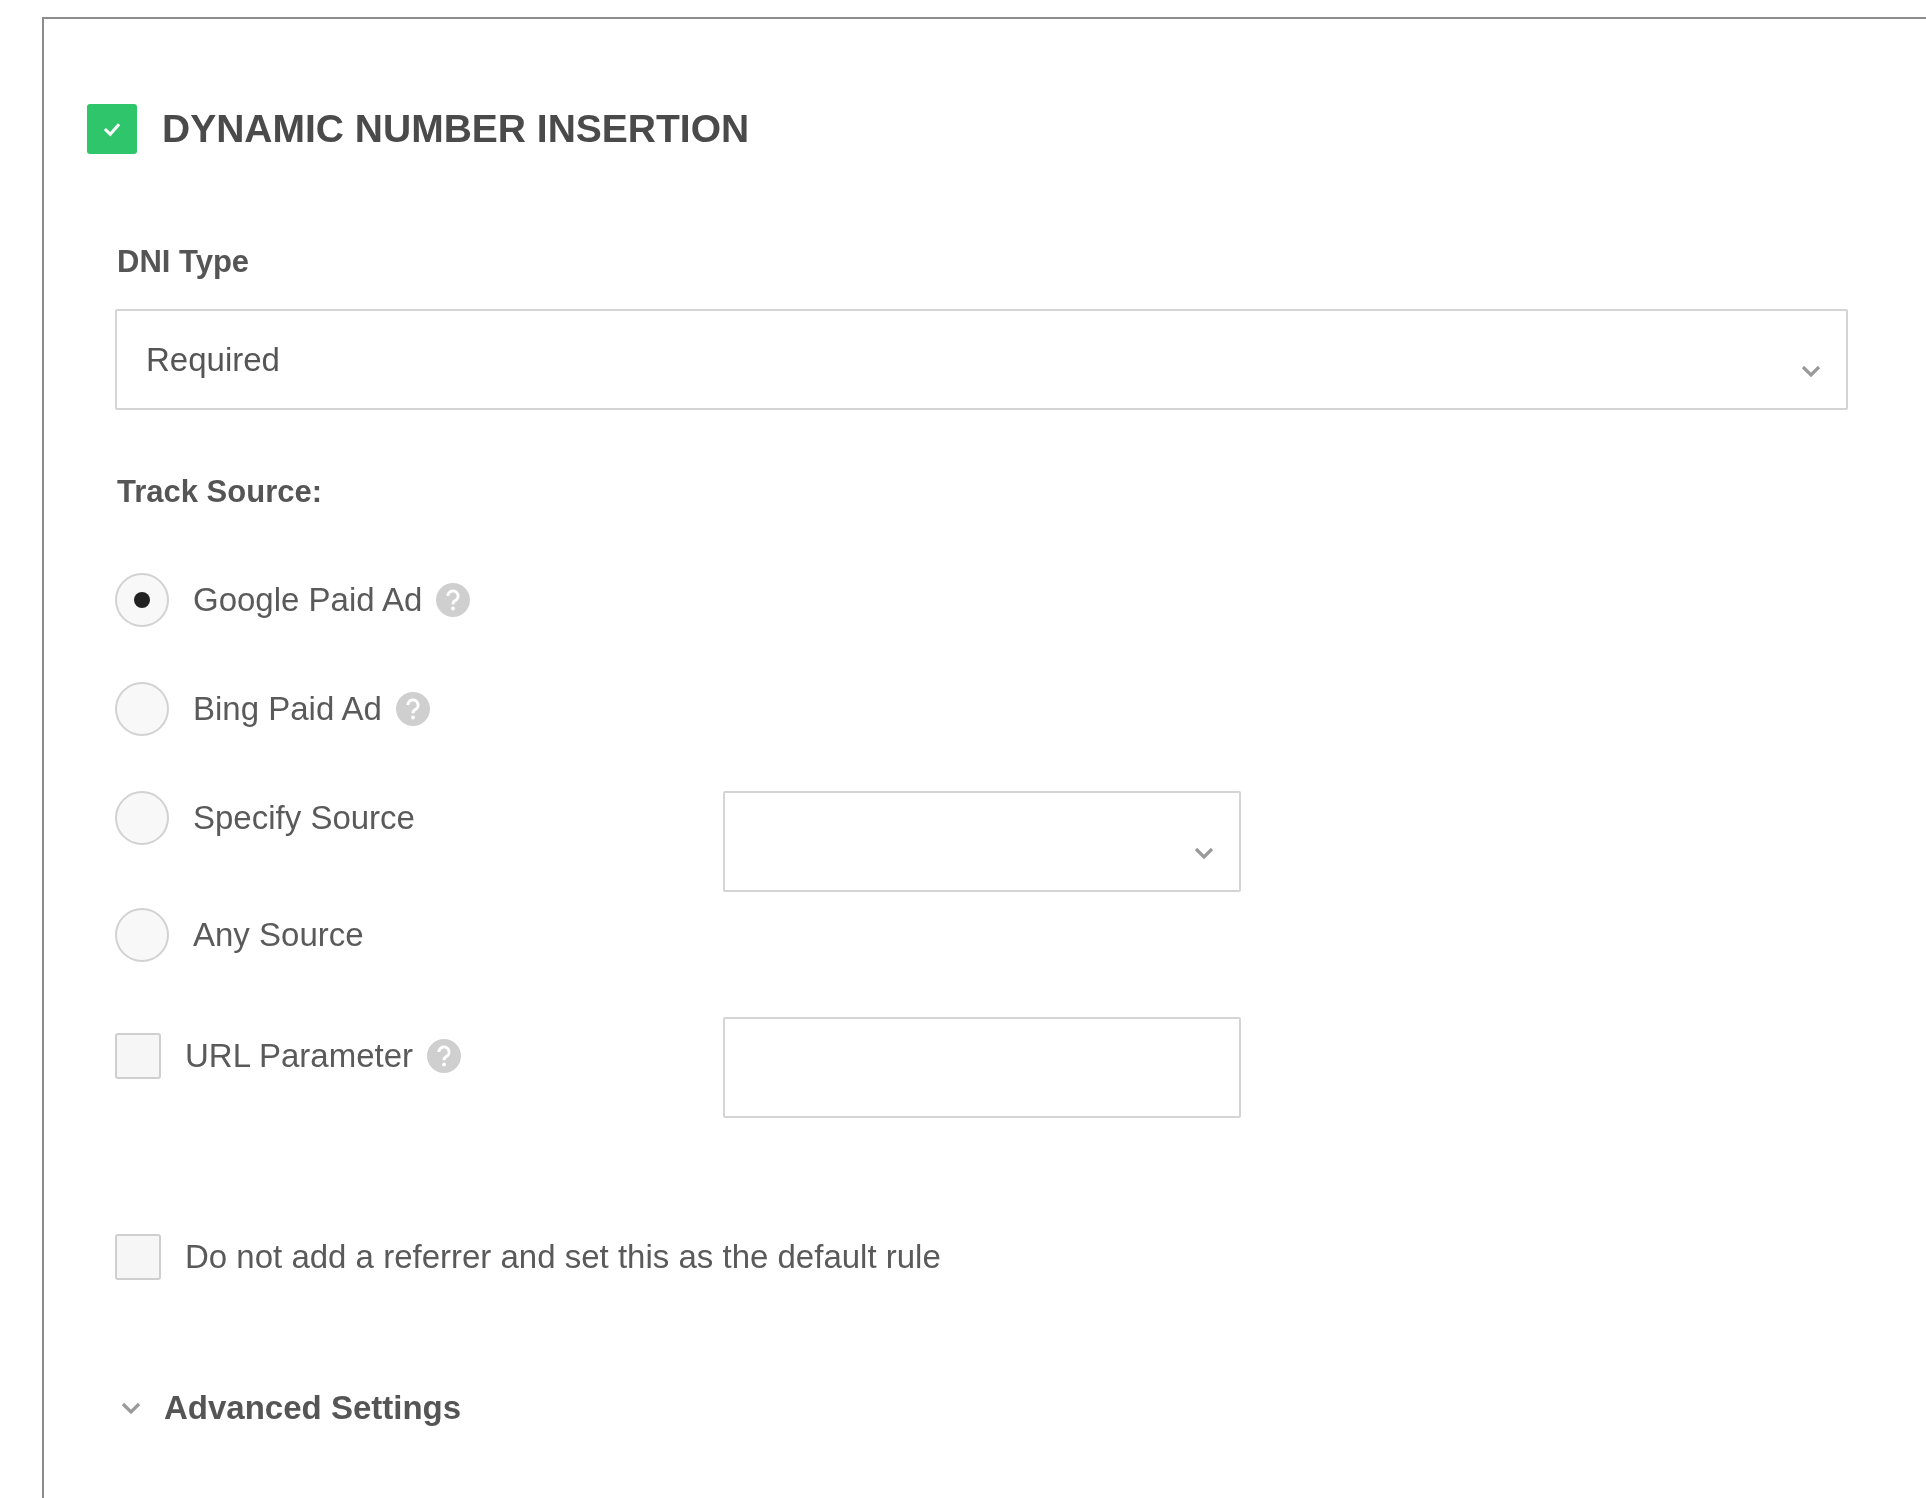 The width and height of the screenshot is (1926, 1498). I want to click on dropdown-value: Required, so click(213, 359).